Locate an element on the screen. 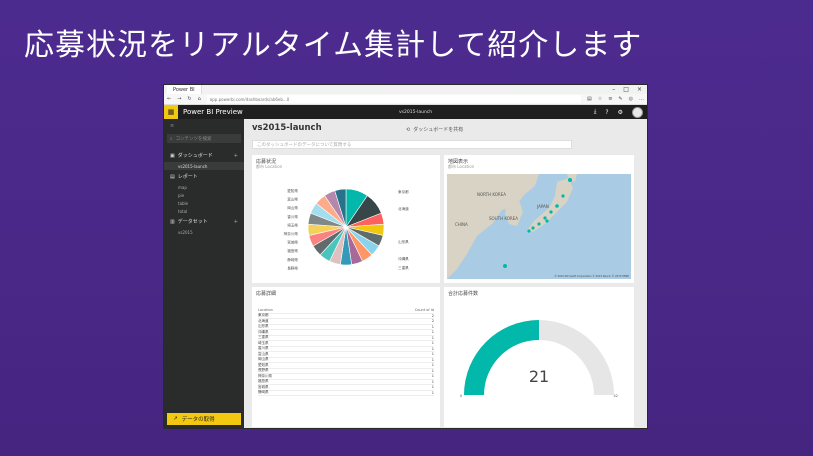 Image resolution: width=813 pixels, height=456 pixels. location-cell: 長野県 is located at coordinates (263, 370).